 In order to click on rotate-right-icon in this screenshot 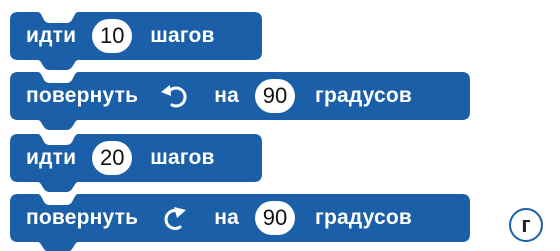, I will do `click(175, 218)`.